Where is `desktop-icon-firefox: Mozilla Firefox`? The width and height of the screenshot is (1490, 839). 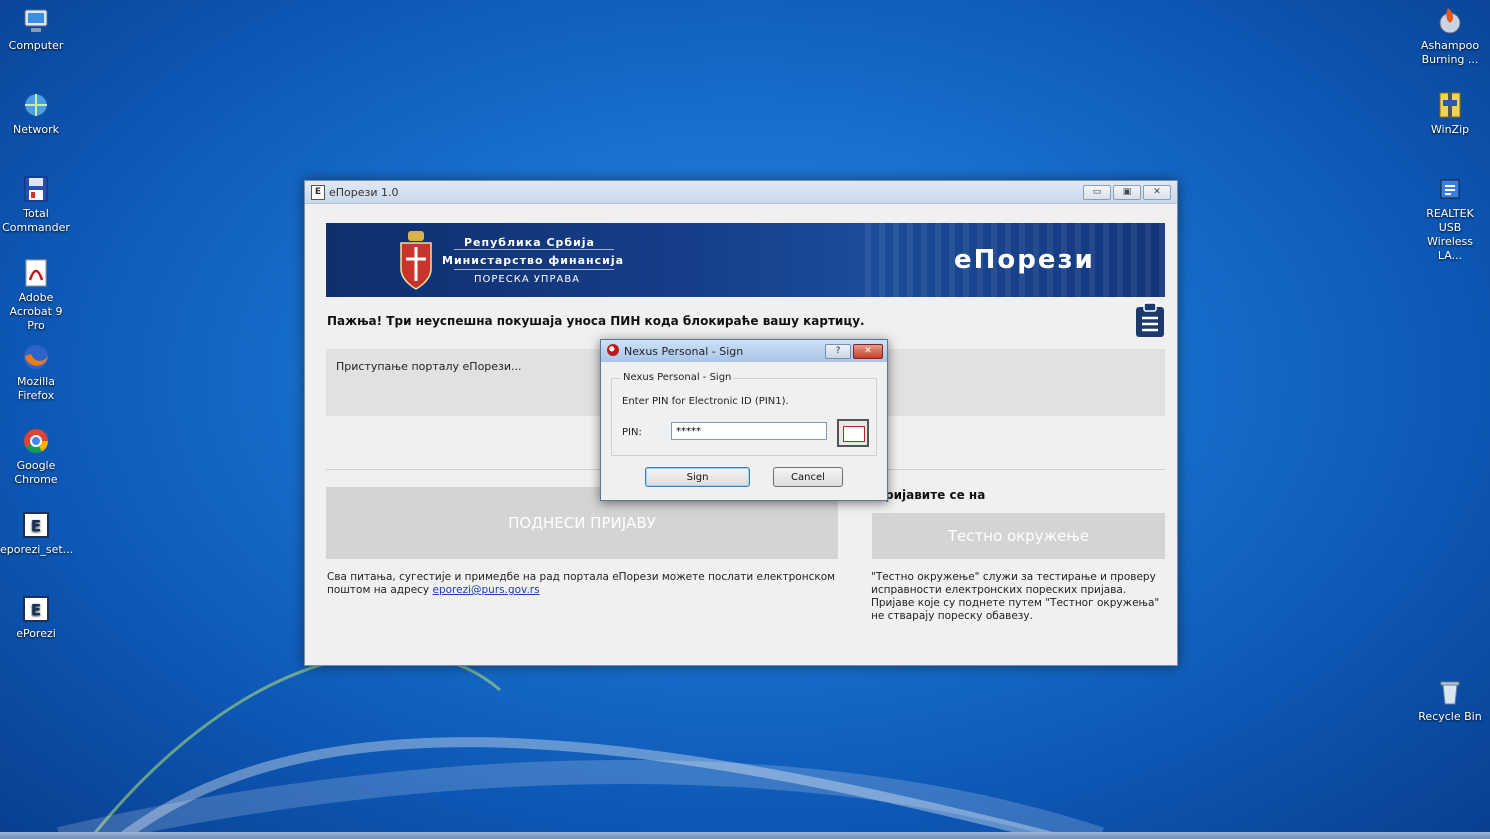
desktop-icon-firefox: Mozilla Firefox is located at coordinates (36, 372).